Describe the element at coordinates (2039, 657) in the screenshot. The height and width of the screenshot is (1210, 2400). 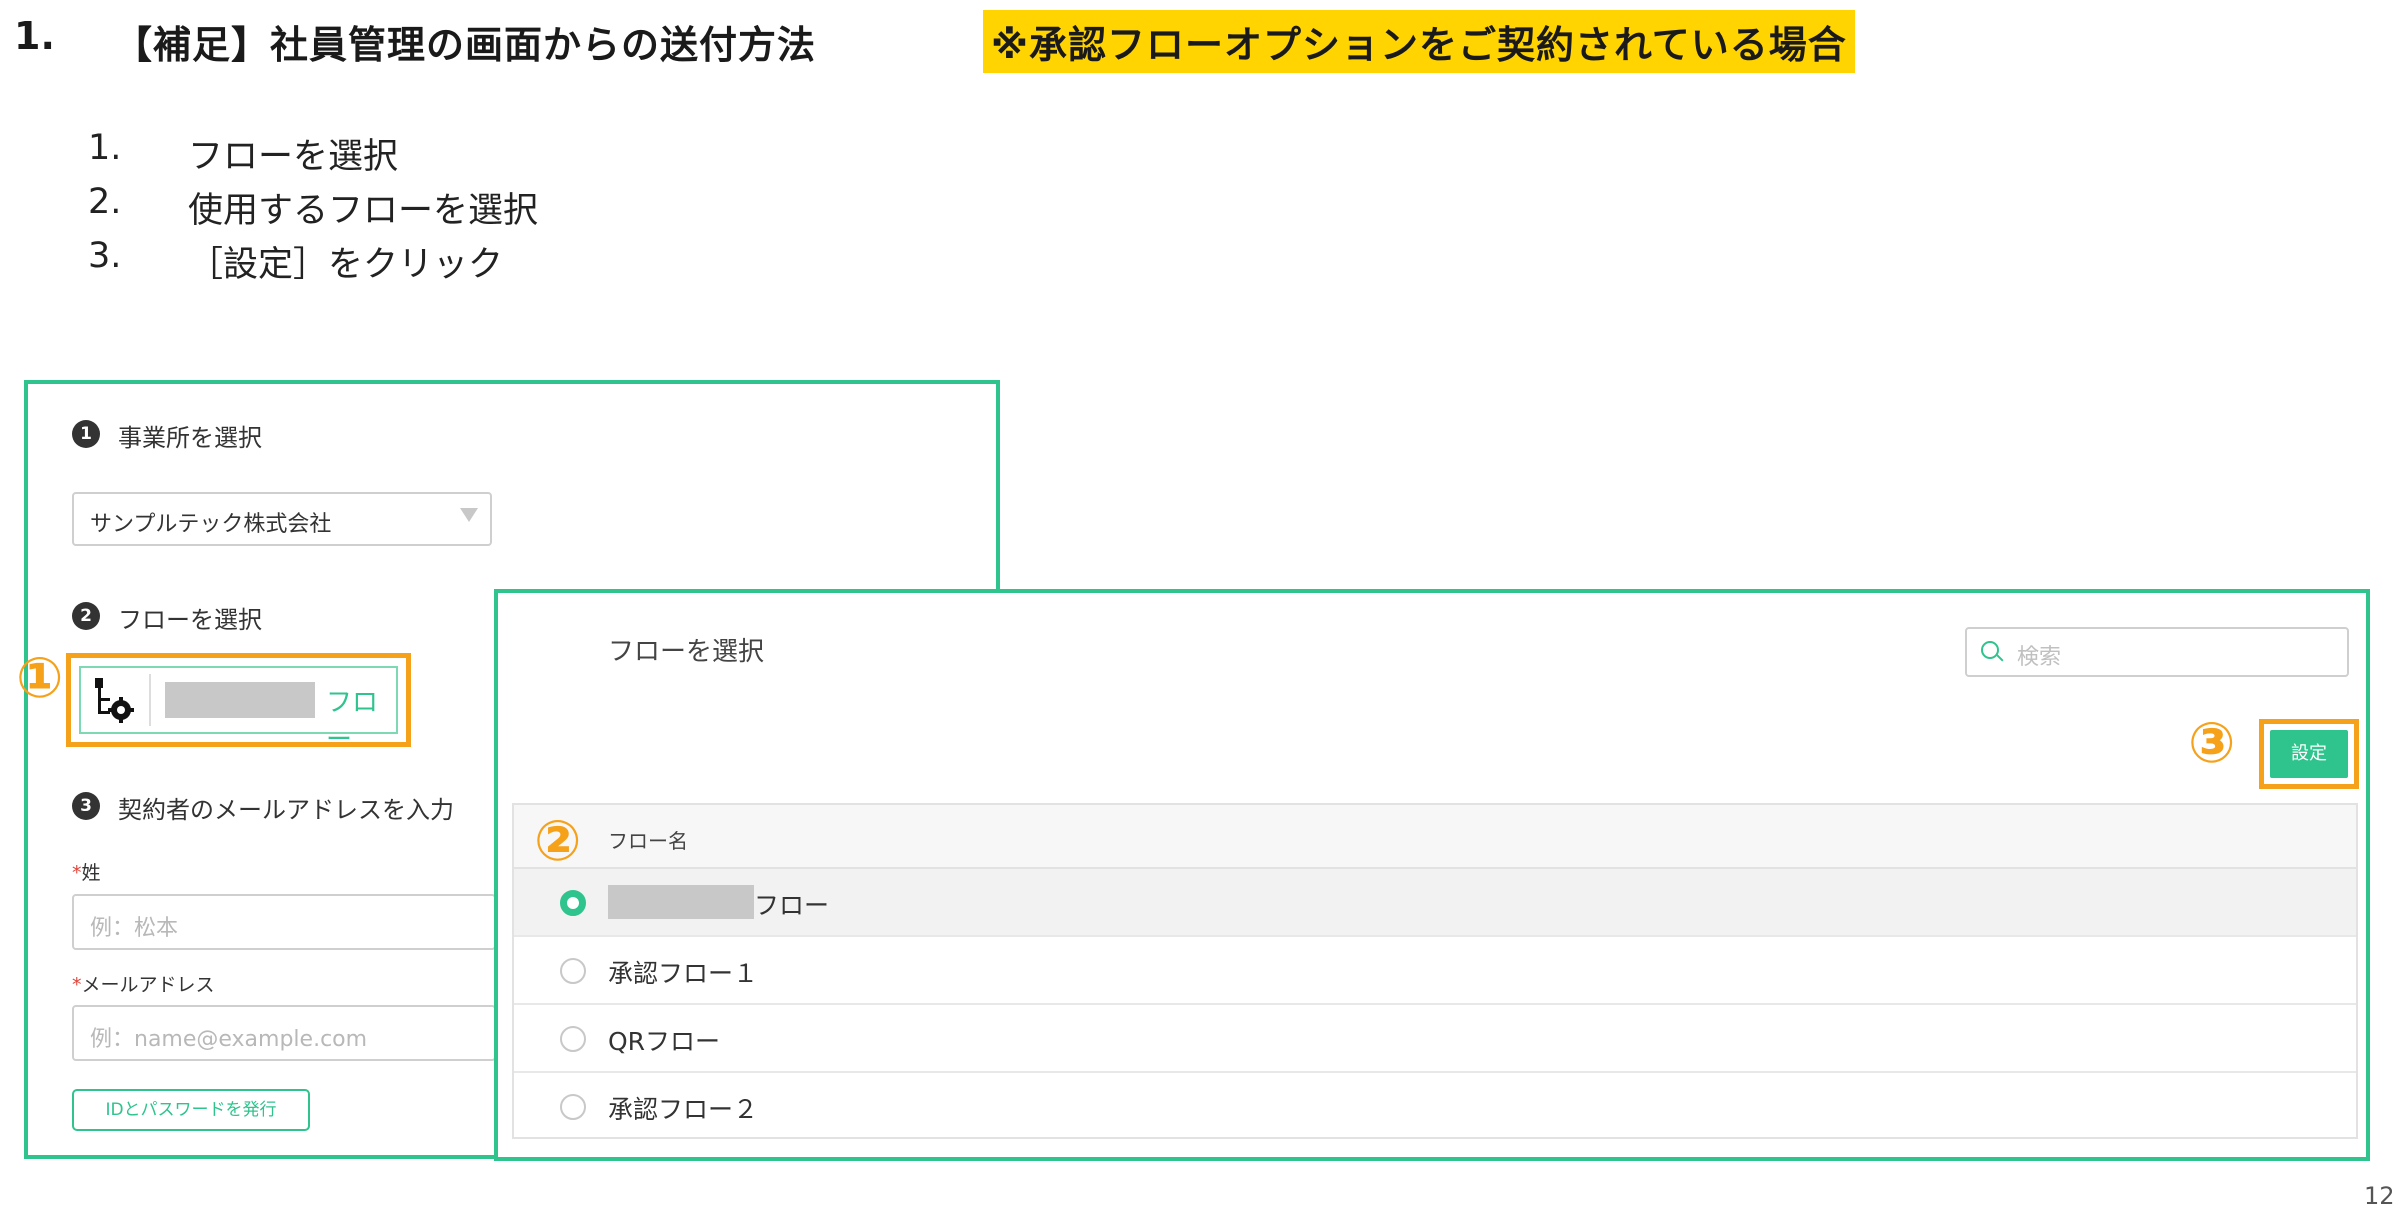
I see `search-placeholder: 検索` at that location.